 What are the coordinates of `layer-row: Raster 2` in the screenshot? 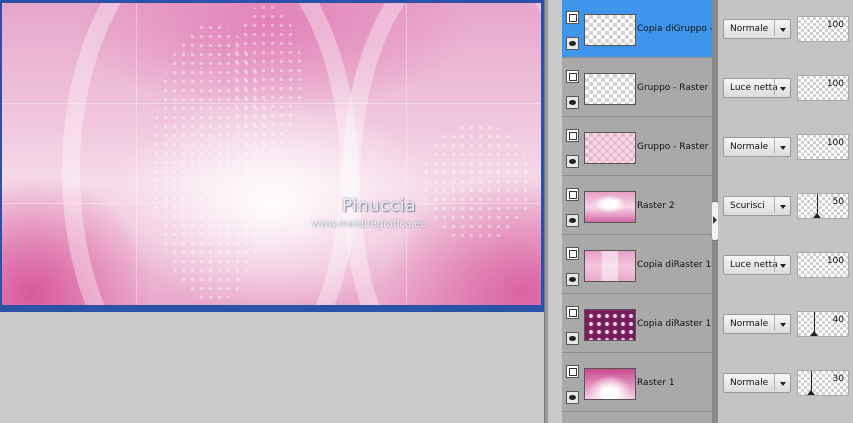 It's located at (637, 206).